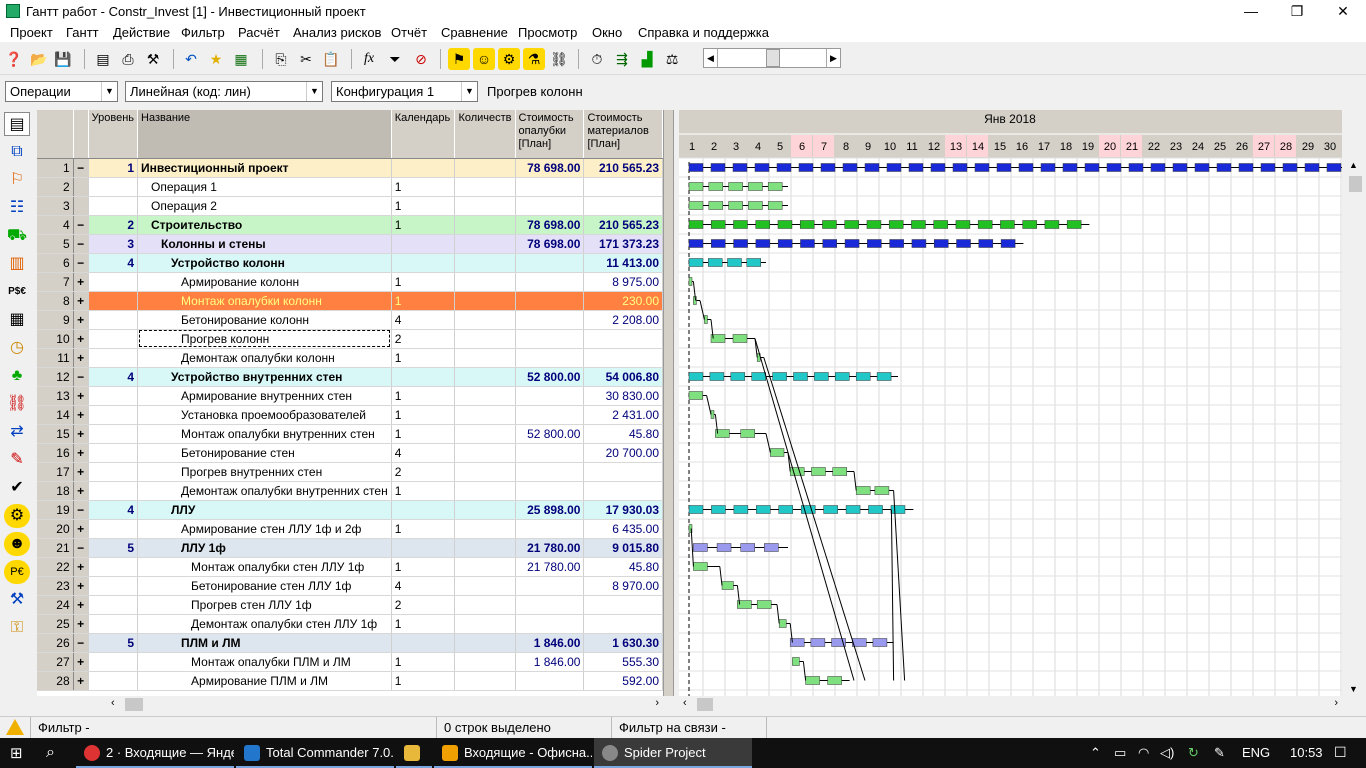 This screenshot has height=768, width=1366. What do you see at coordinates (17, 544) in the screenshot?
I see `people-icon: ☻` at bounding box center [17, 544].